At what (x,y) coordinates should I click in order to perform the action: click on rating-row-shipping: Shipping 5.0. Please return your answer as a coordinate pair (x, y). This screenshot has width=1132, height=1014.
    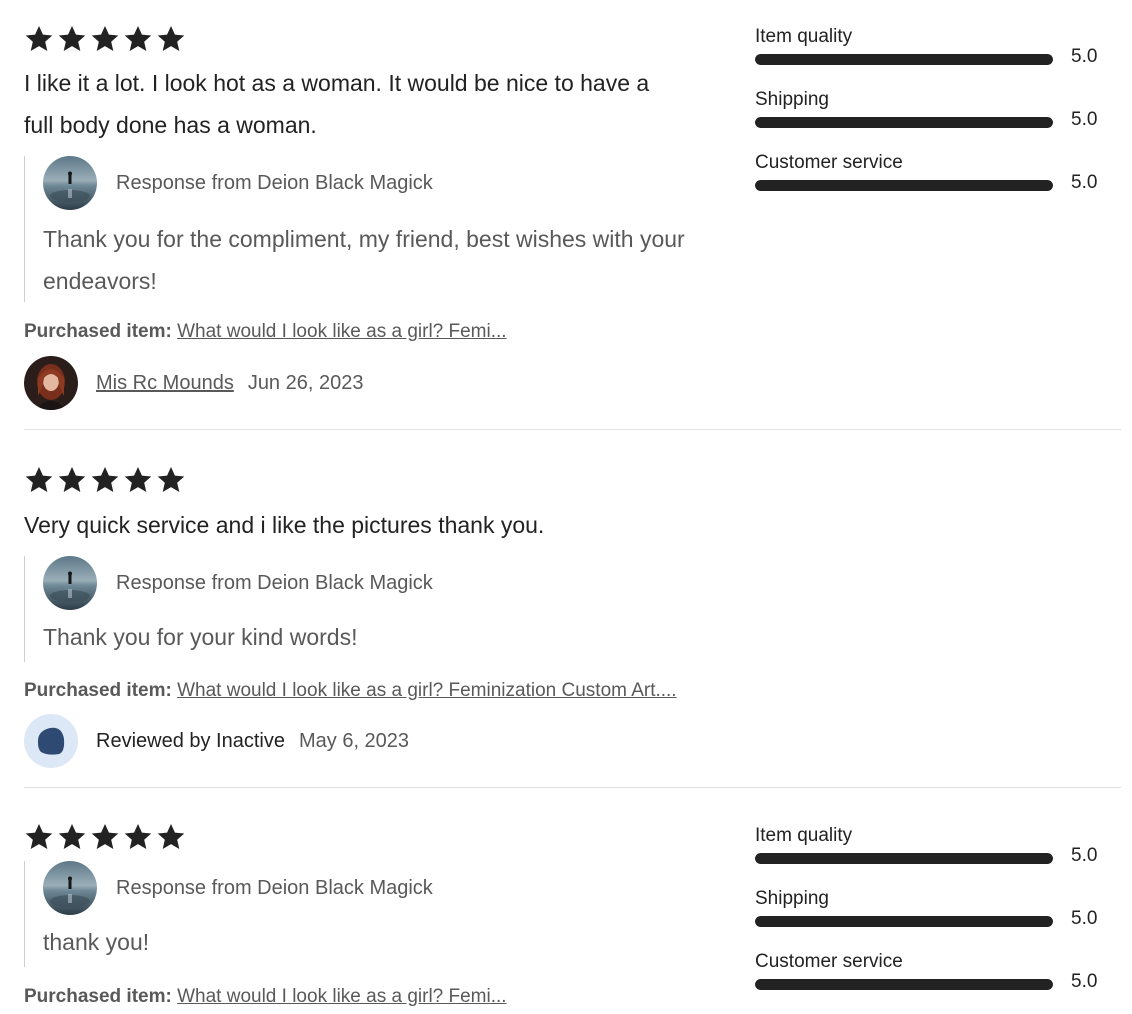
    Looking at the image, I should click on (930, 919).